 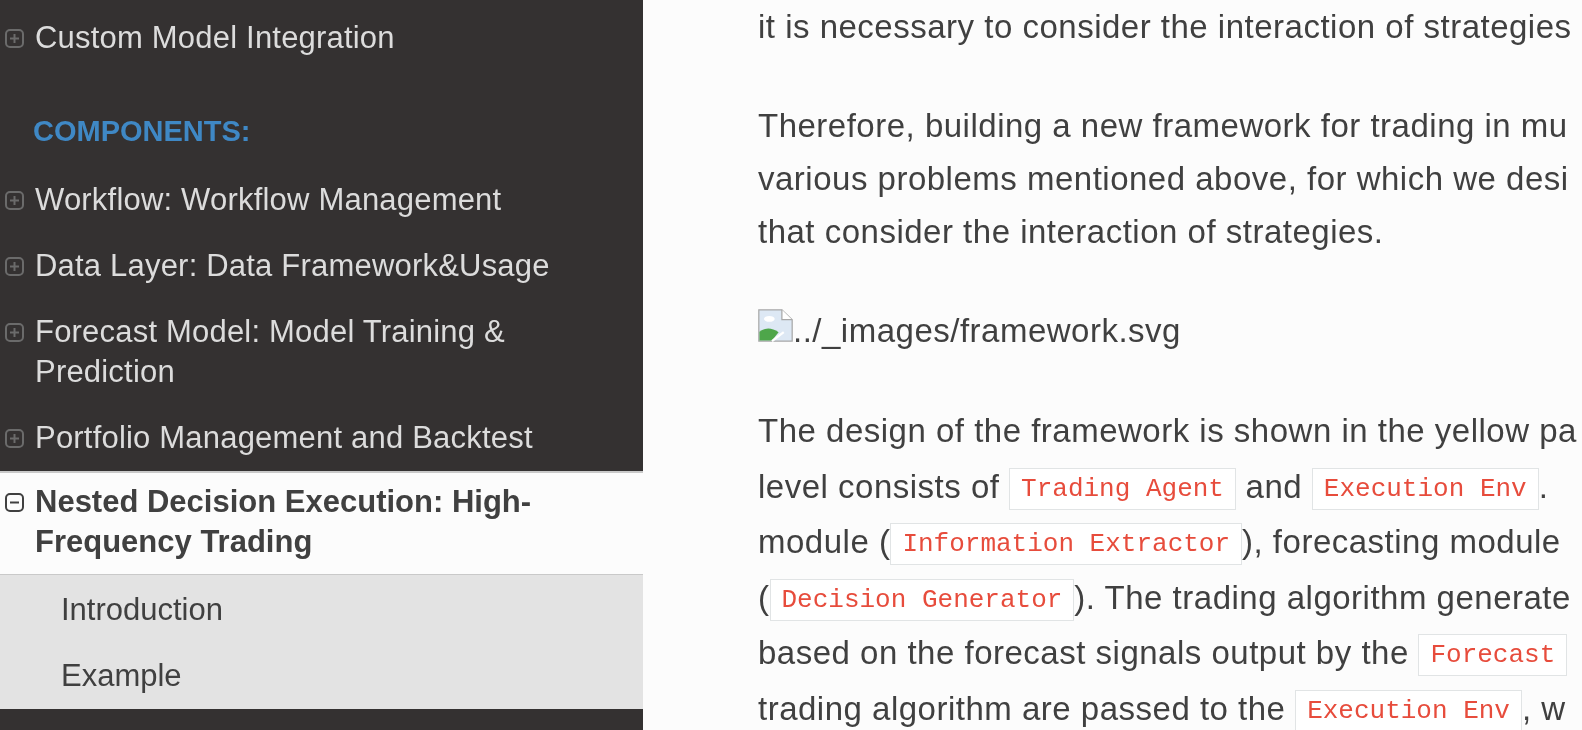 I want to click on broken-image-icon, so click(x=775, y=325).